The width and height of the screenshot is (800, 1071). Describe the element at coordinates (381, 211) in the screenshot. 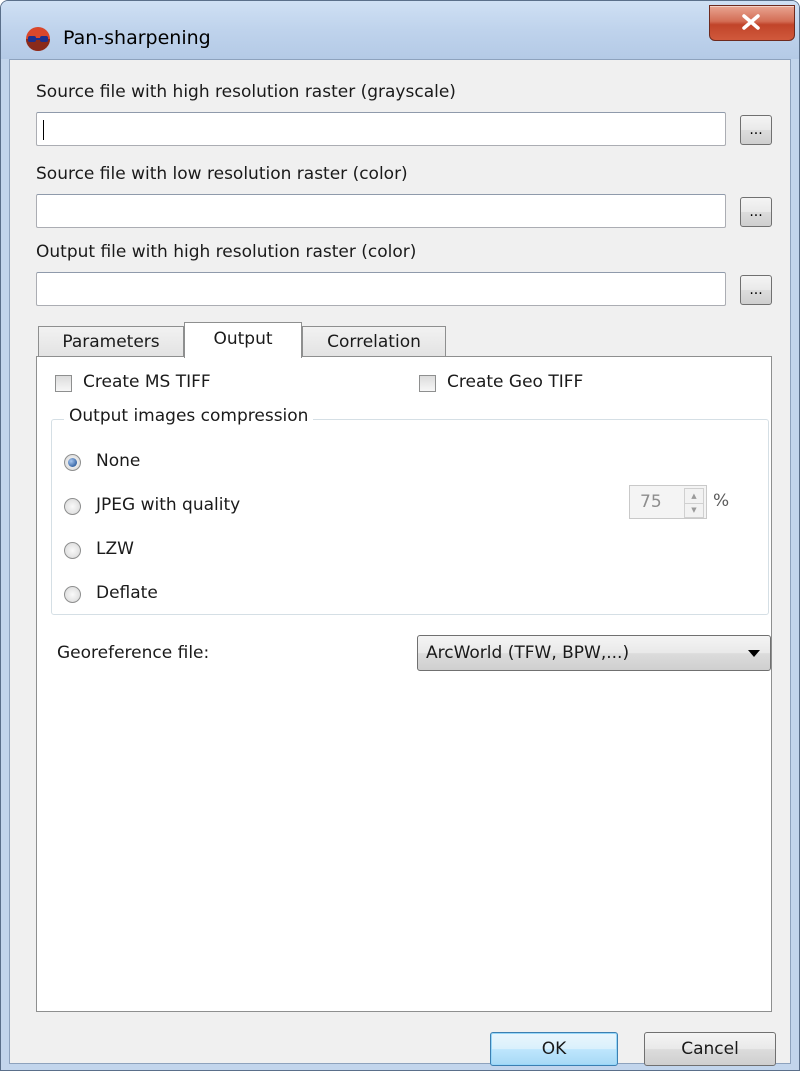

I see `low-res-source-input` at that location.